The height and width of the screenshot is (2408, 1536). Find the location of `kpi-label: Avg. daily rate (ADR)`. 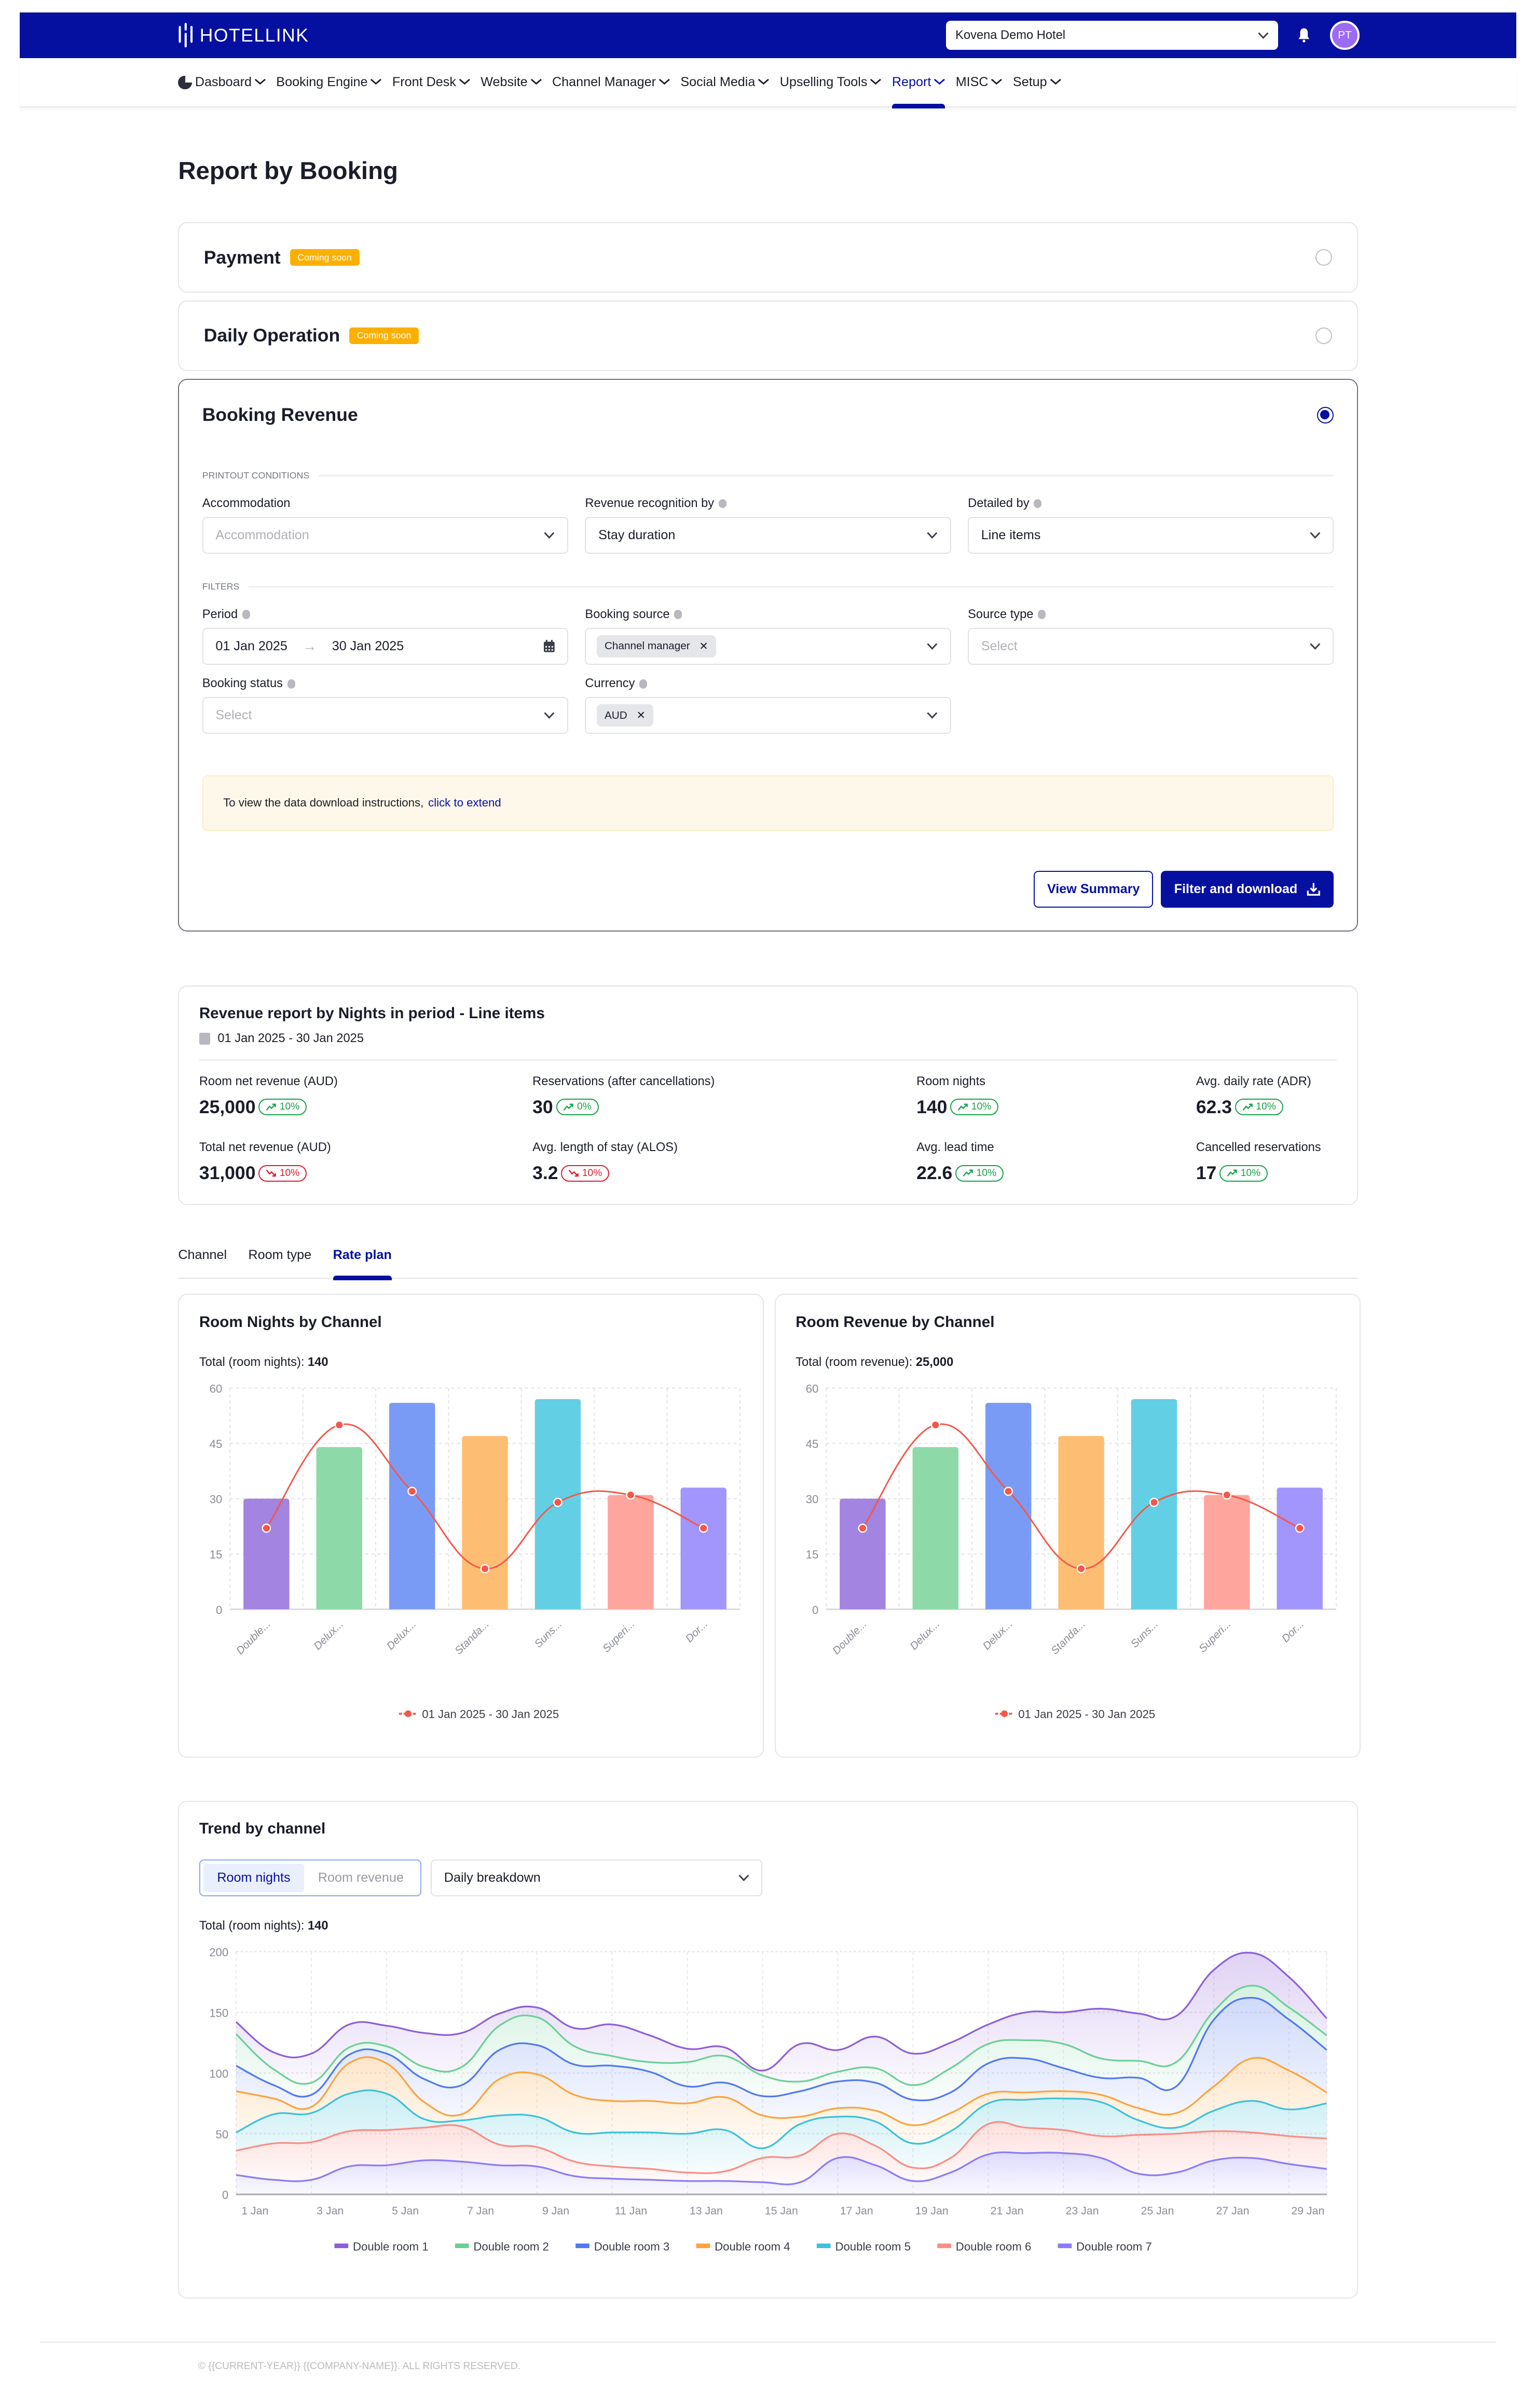

kpi-label: Avg. daily rate (ADR) is located at coordinates (1253, 1082).